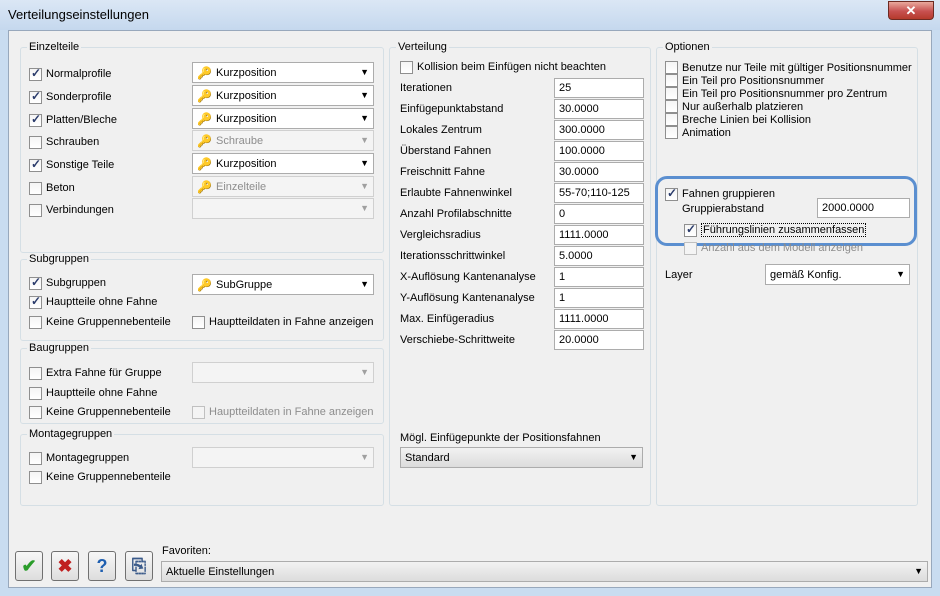 The height and width of the screenshot is (596, 940). What do you see at coordinates (911, 10) in the screenshot?
I see `close-icon: ✕` at bounding box center [911, 10].